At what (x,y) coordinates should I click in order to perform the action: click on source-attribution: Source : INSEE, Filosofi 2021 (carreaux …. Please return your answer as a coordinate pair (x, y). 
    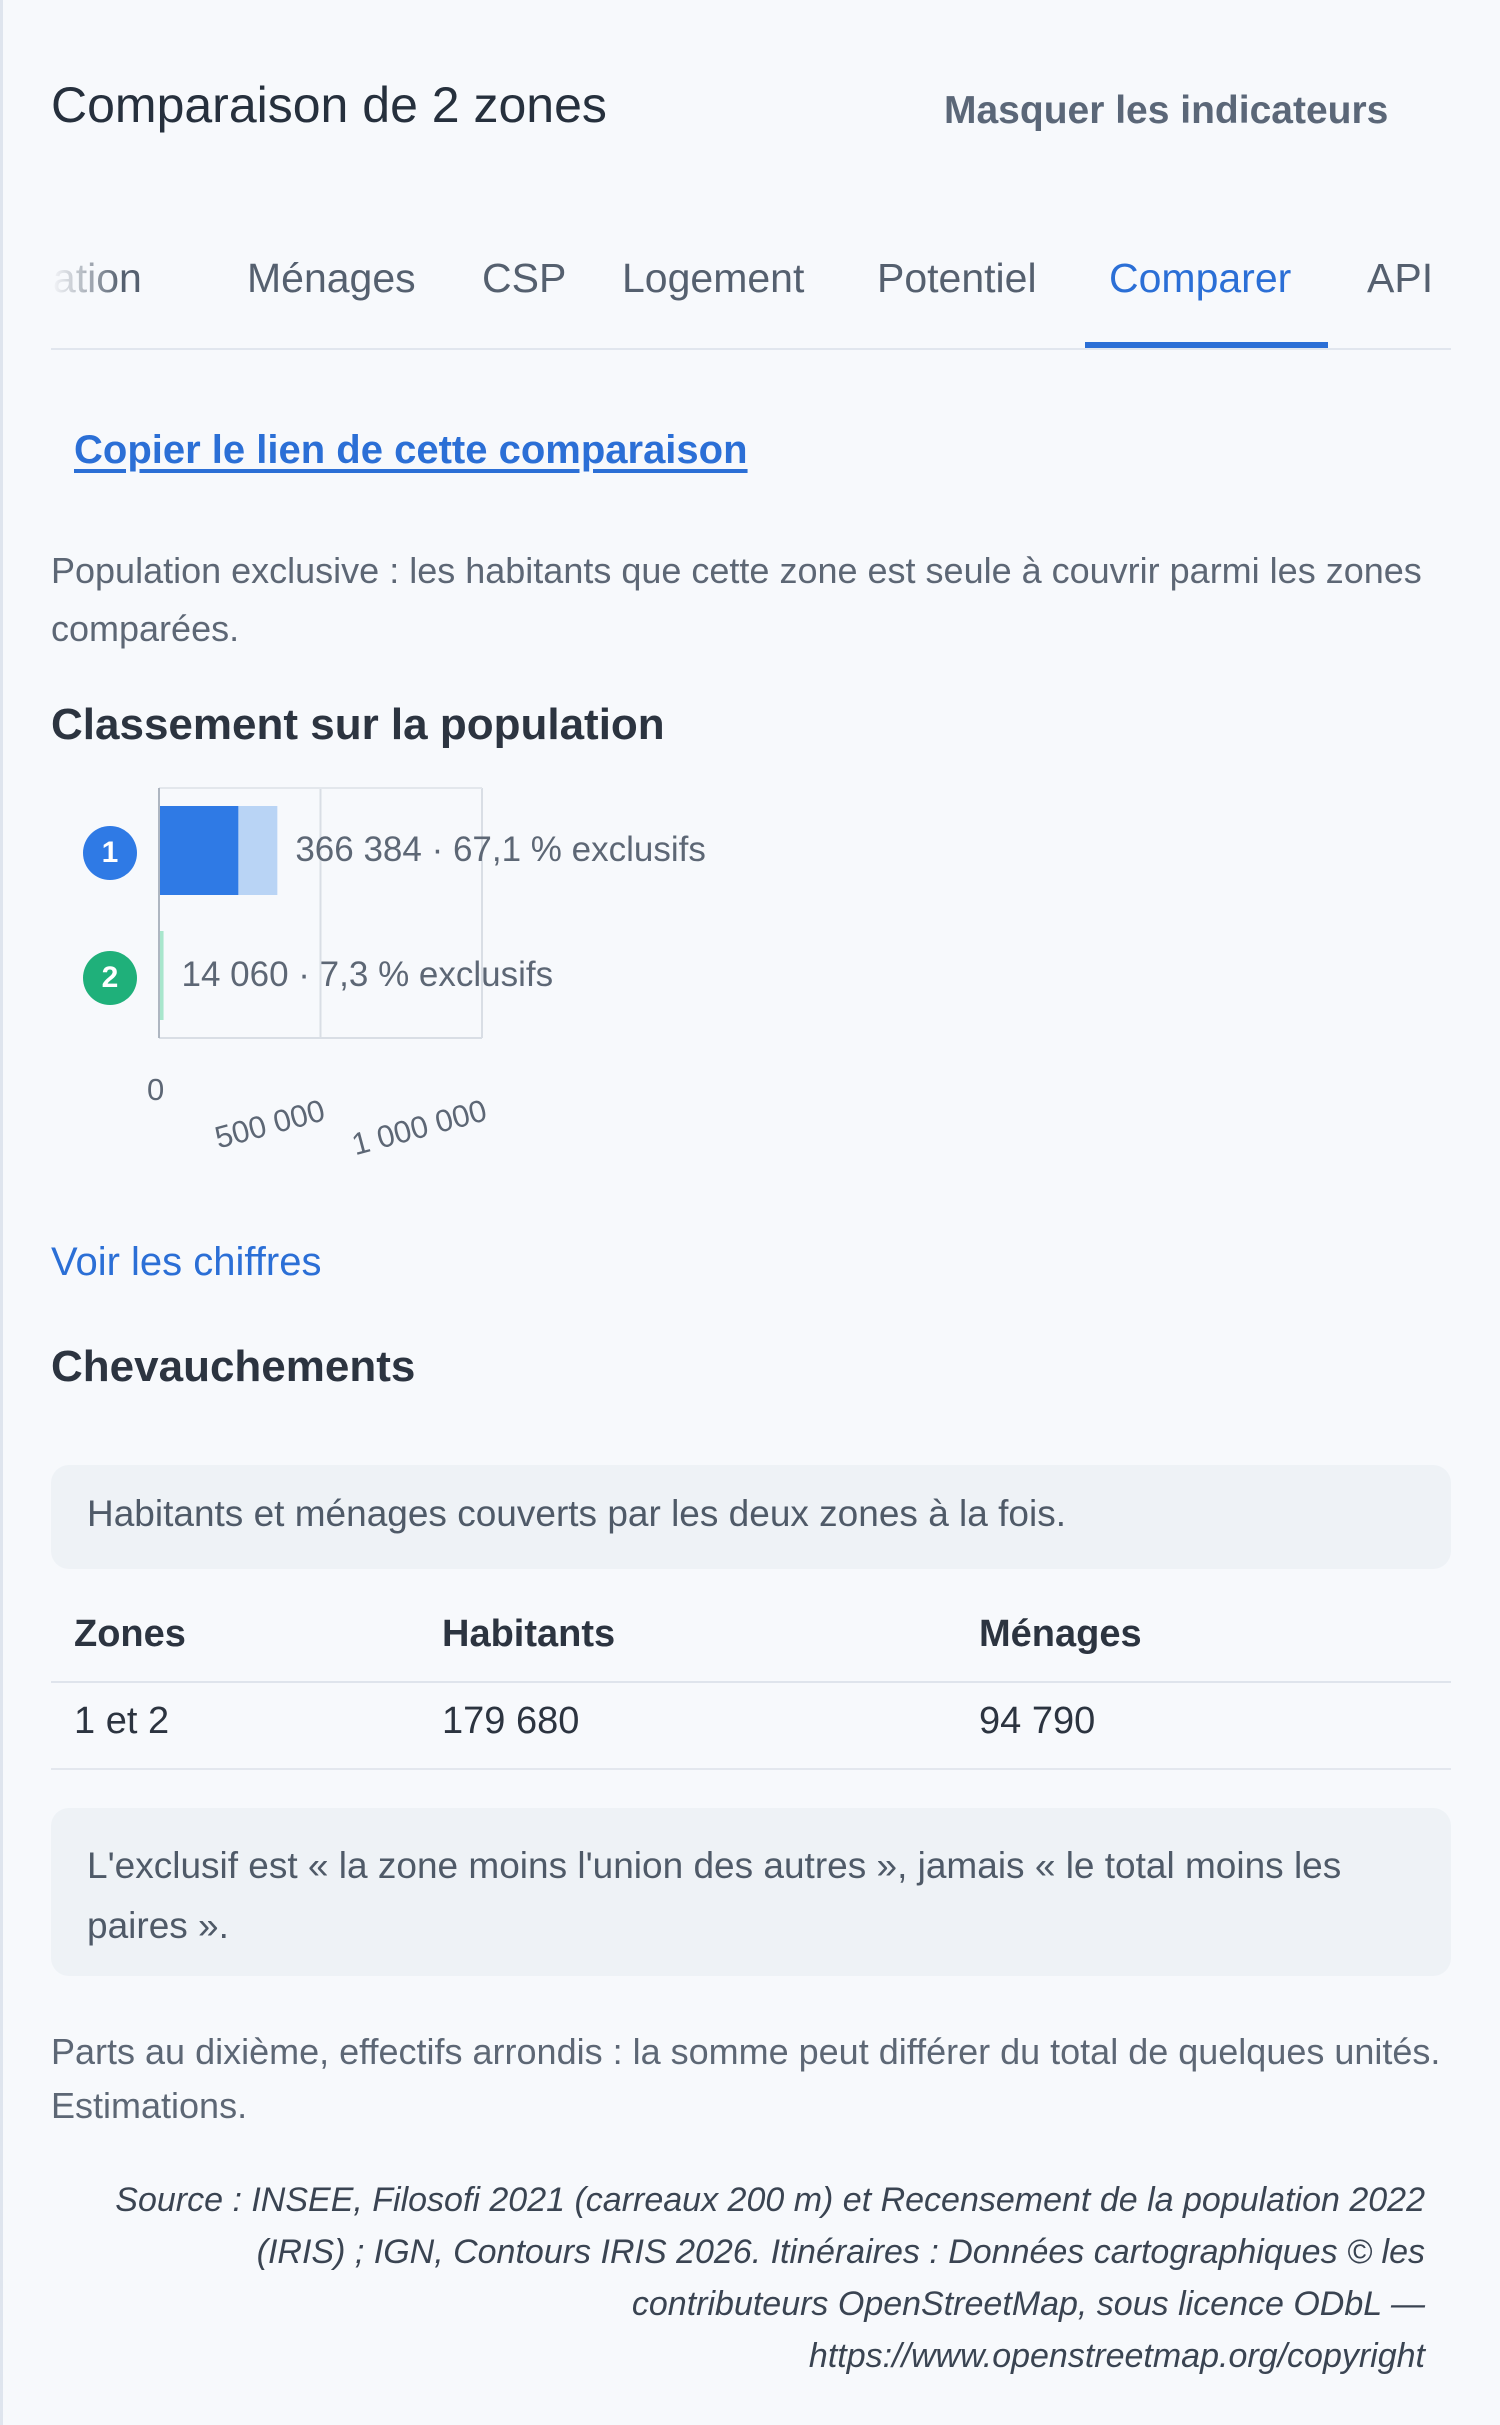
    Looking at the image, I should click on (770, 2278).